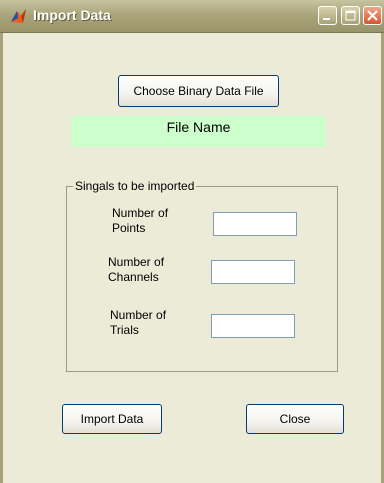 This screenshot has width=384, height=483. I want to click on close-window-button, so click(372, 15).